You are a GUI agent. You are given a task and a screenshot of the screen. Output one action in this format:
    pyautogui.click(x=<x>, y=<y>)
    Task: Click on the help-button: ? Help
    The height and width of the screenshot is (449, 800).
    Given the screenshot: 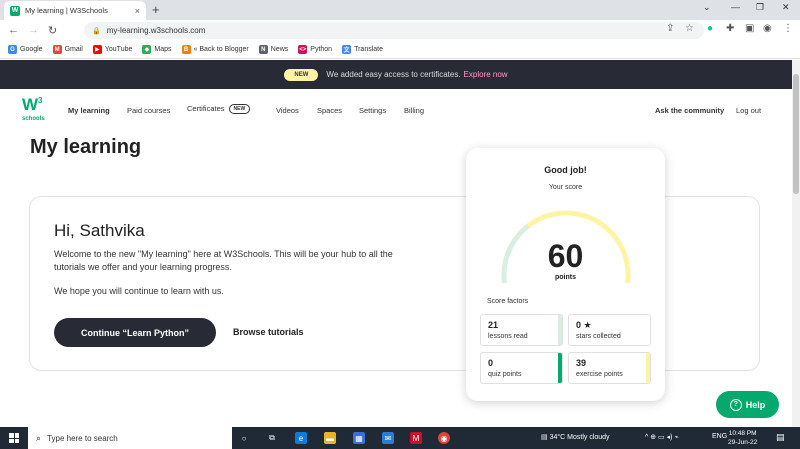 What is the action you would take?
    pyautogui.click(x=747, y=404)
    